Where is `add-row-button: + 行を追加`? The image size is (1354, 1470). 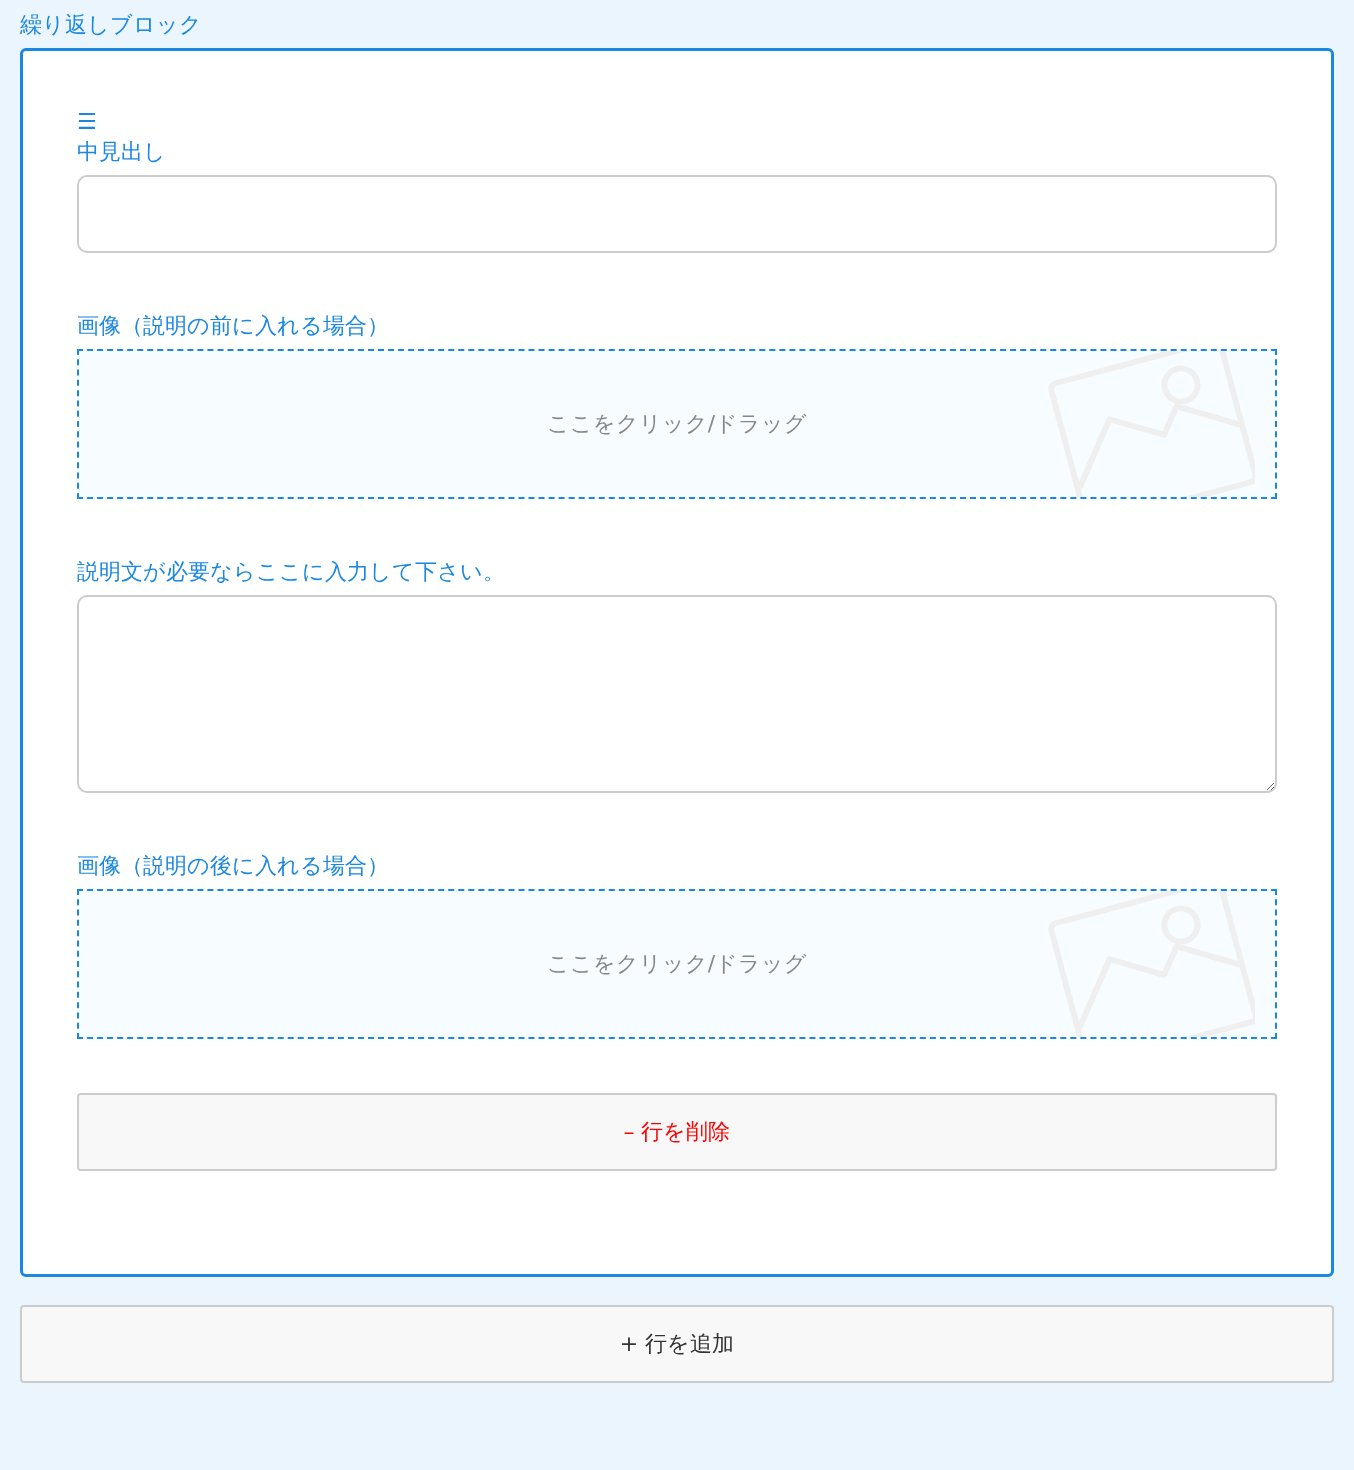 add-row-button: + 行を追加 is located at coordinates (677, 1344).